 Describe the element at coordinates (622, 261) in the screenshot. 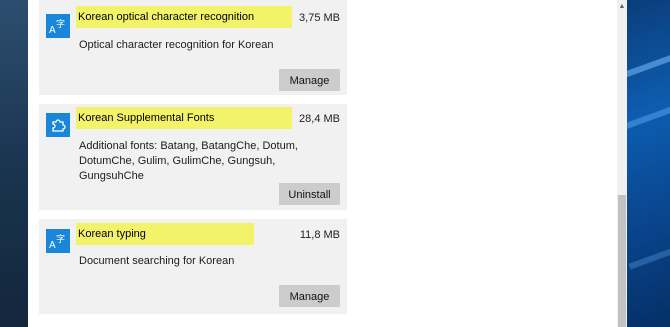

I see `scroll-thumb` at that location.